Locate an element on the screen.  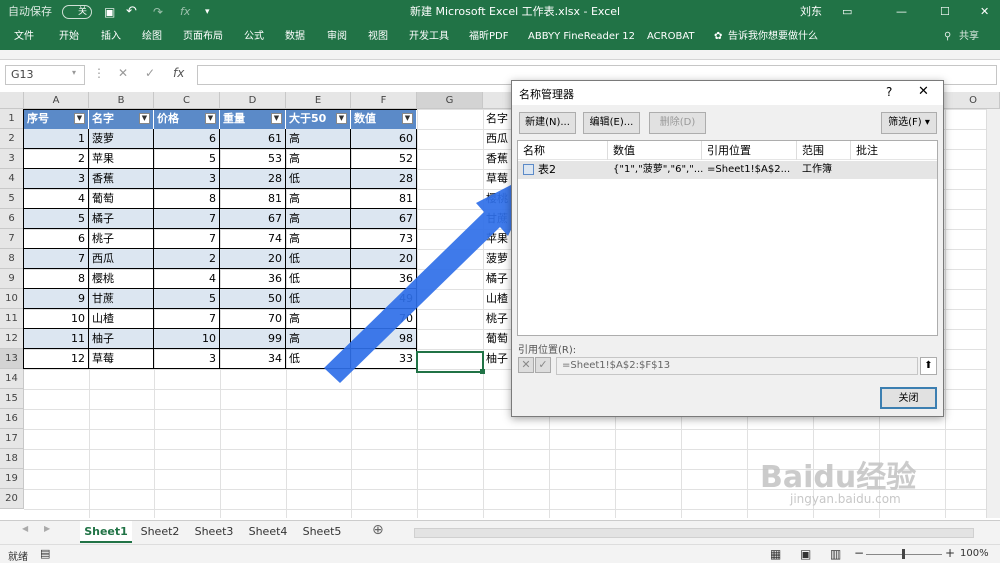
cancel-edit-icon: ✕ is located at coordinates (526, 365).